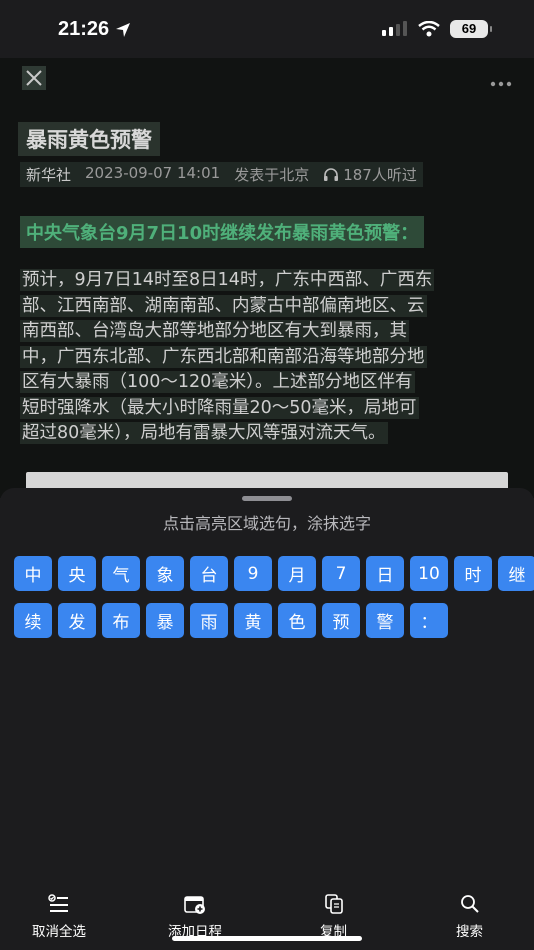 This screenshot has height=950, width=534. I want to click on status-icons: 69, so click(437, 29).